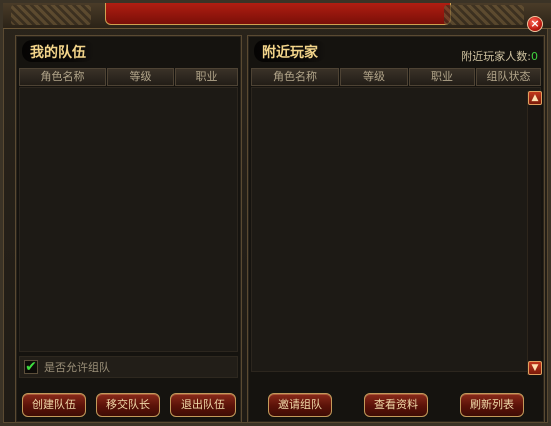 This screenshot has height=426, width=551. I want to click on title-bar, so click(277, 16).